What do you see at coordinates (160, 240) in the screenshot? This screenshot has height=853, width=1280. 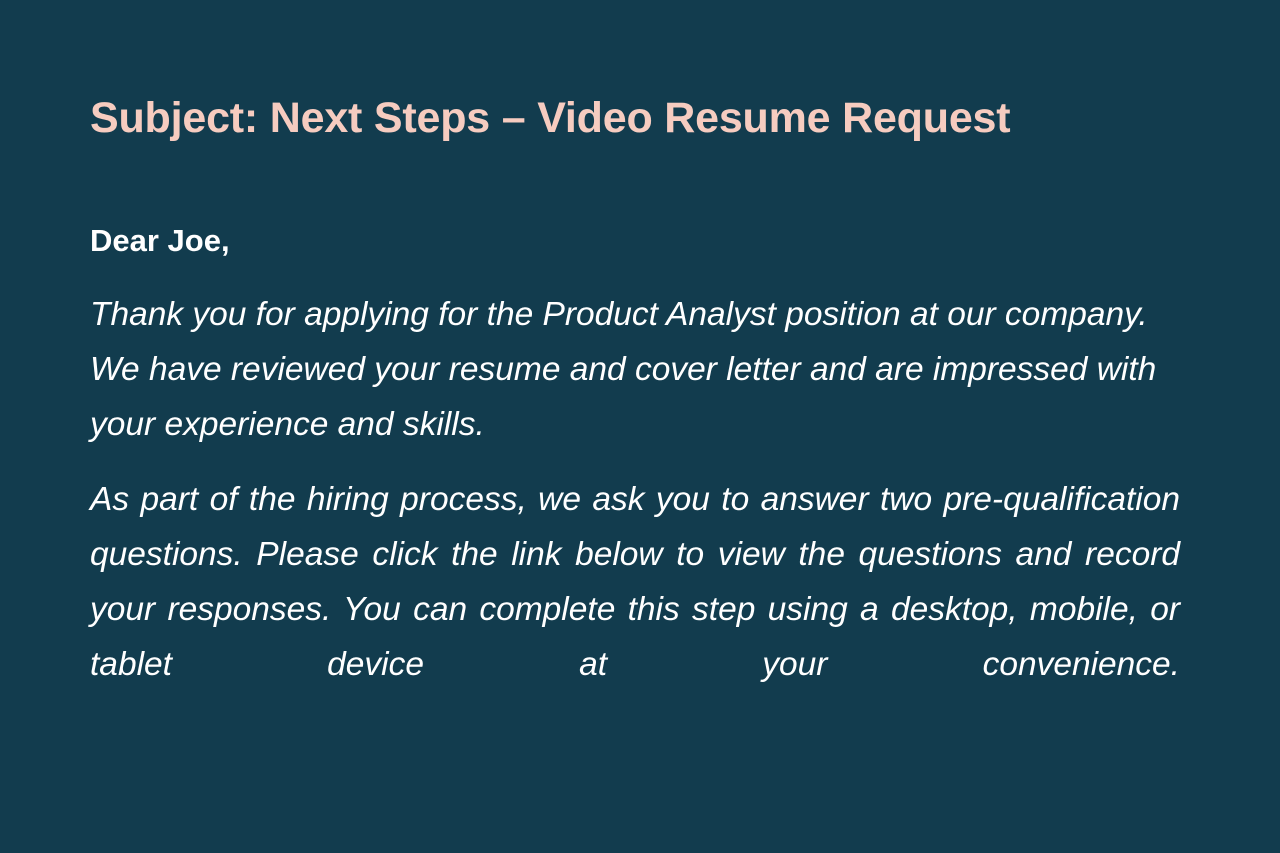 I see `email-greeting: Dear Joe,` at bounding box center [160, 240].